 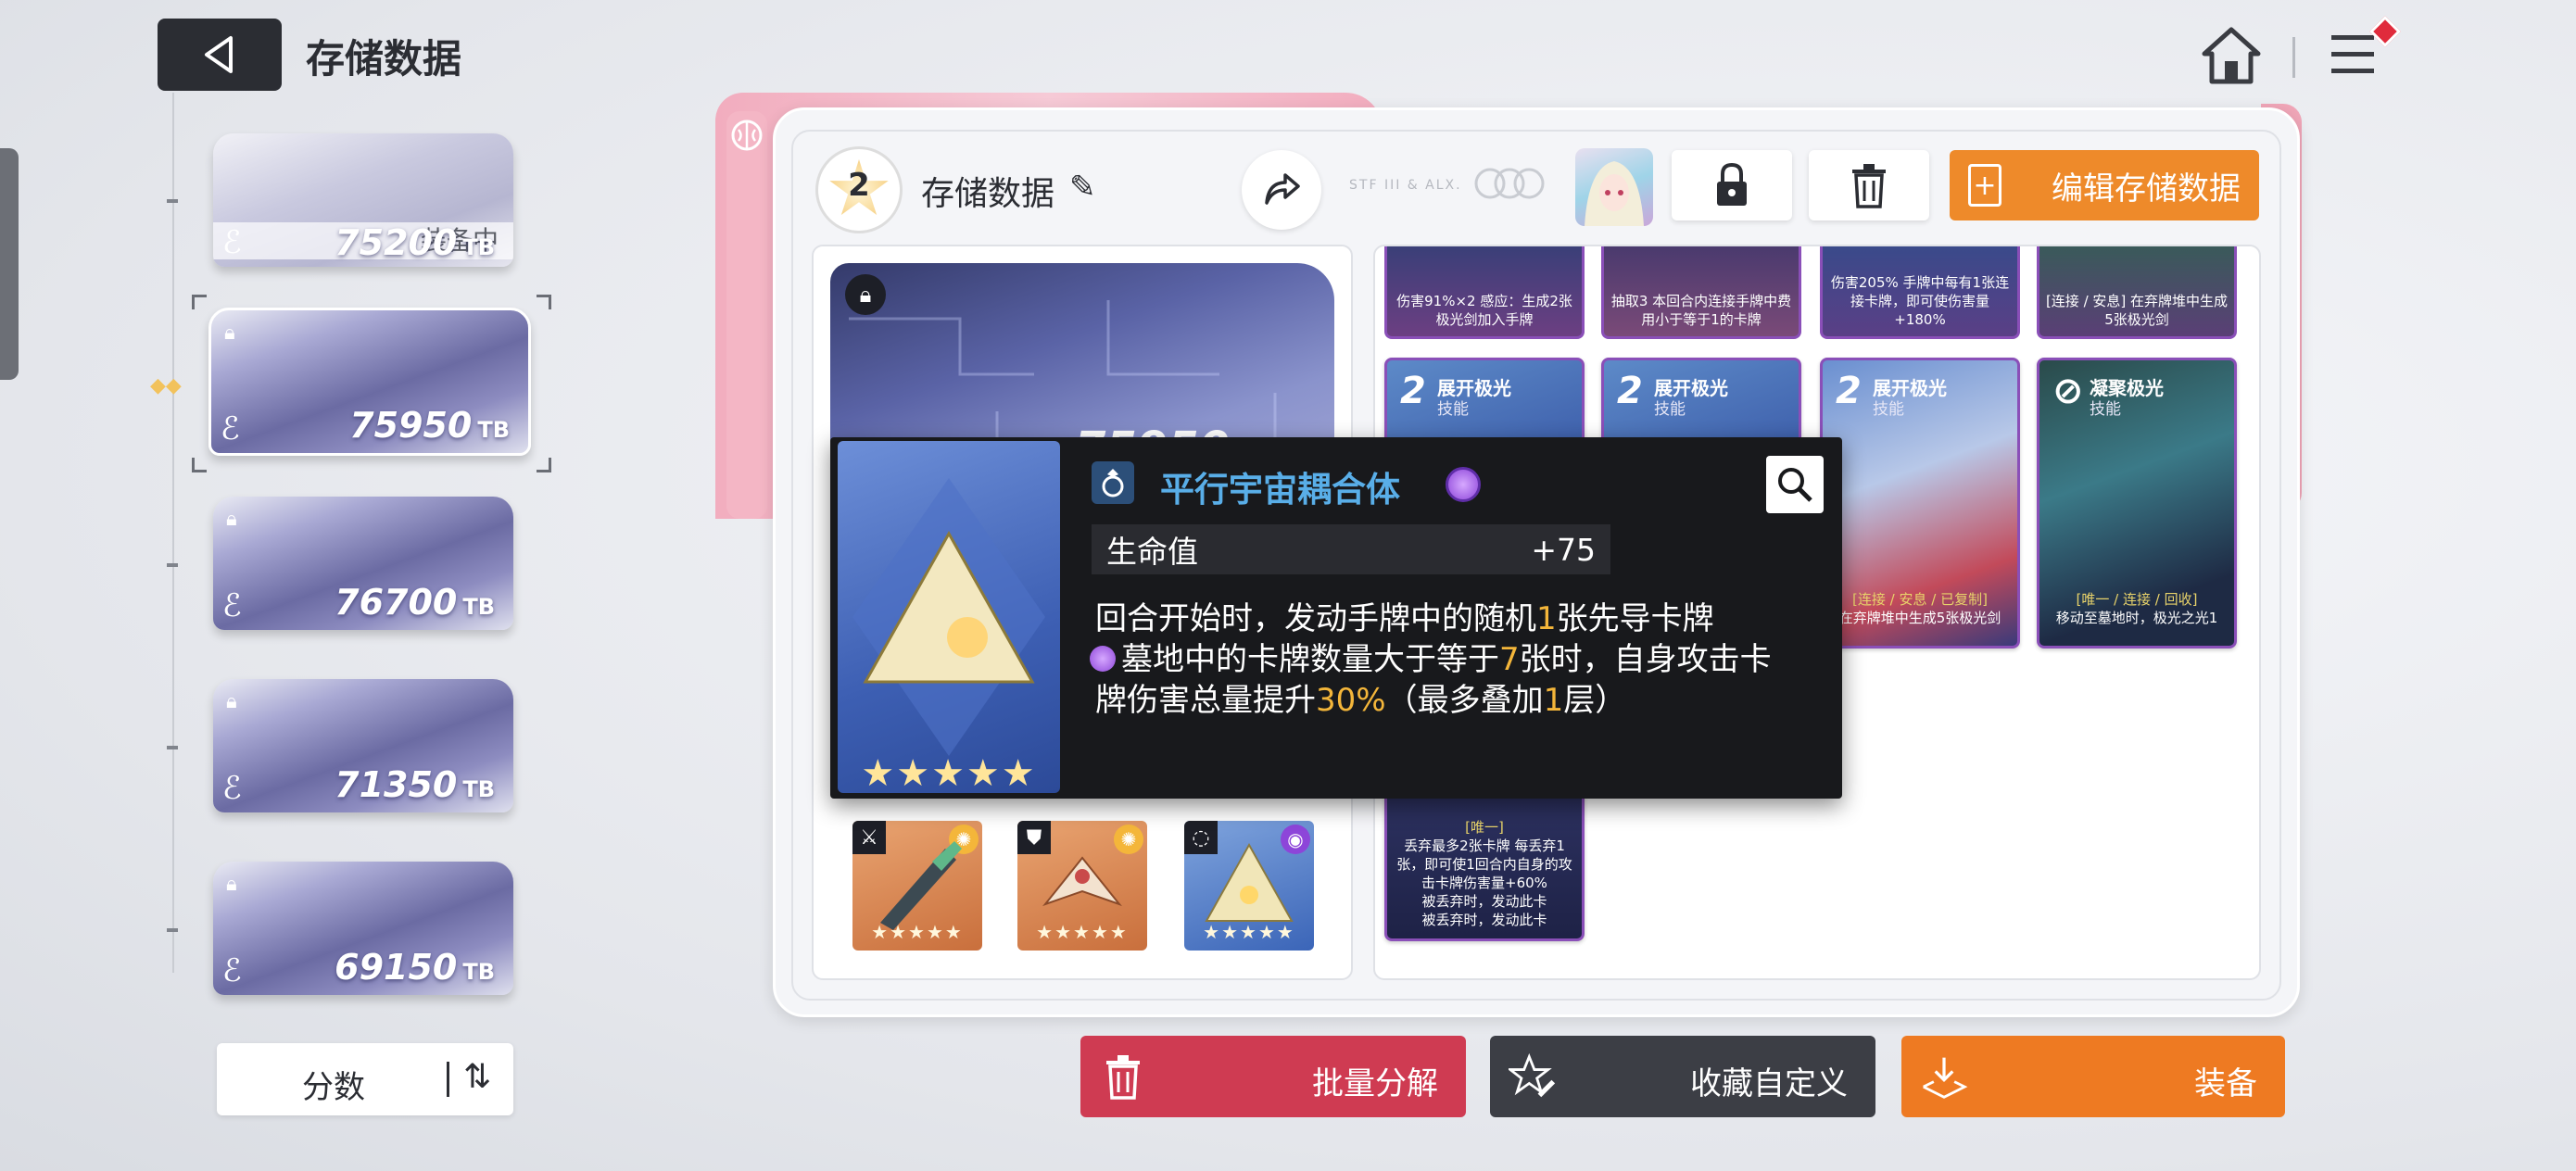 I want to click on back-button, so click(x=220, y=55).